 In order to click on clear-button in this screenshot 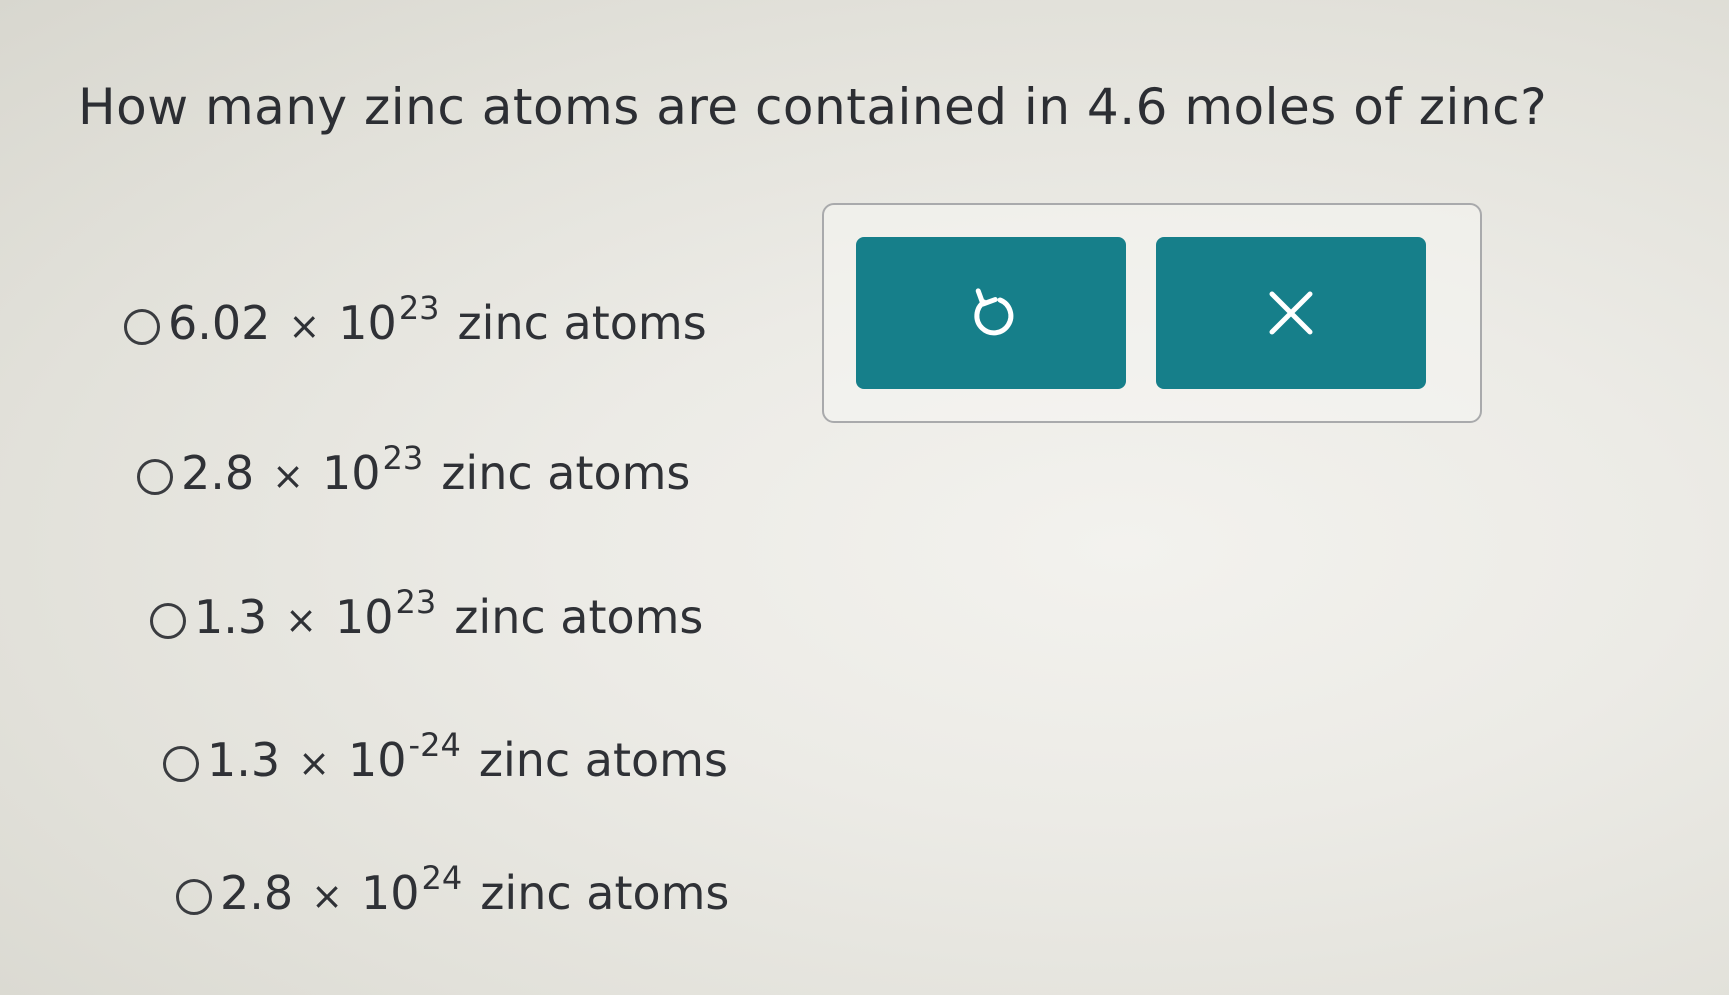, I will do `click(1291, 313)`.